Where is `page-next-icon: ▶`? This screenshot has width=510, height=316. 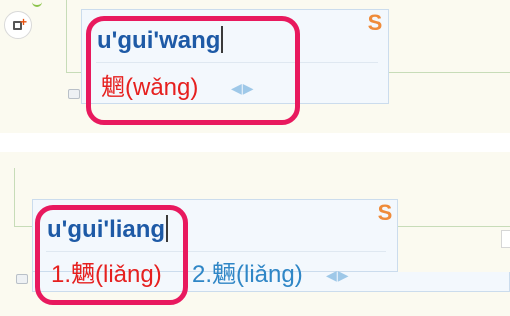
page-next-icon: ▶ is located at coordinates (344, 275).